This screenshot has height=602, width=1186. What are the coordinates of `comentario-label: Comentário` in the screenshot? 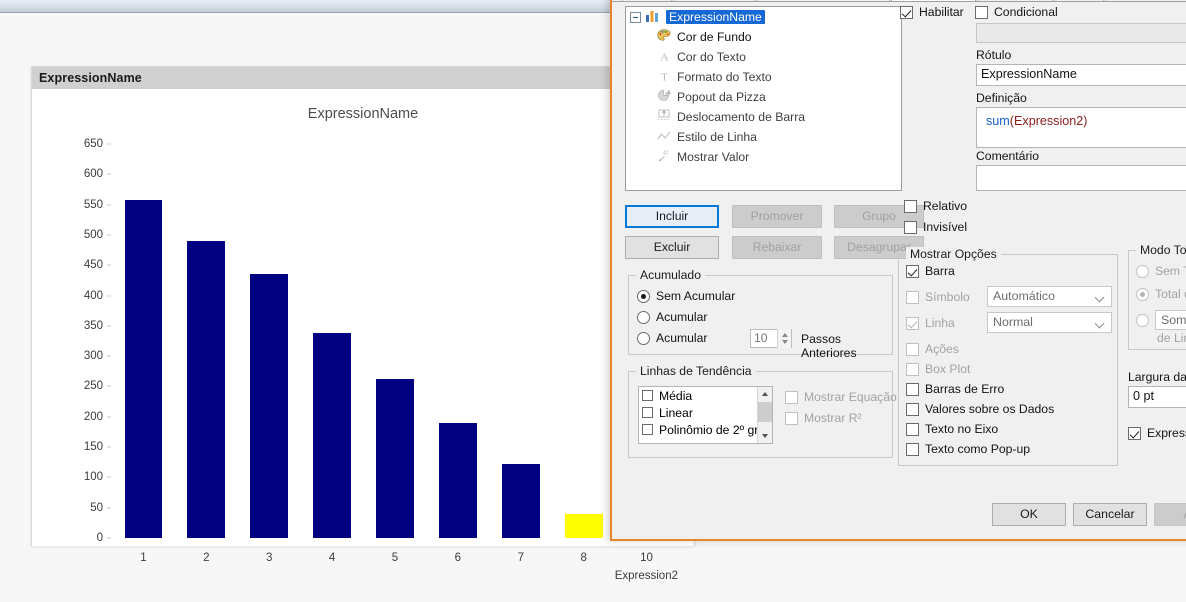 It's located at (1007, 156).